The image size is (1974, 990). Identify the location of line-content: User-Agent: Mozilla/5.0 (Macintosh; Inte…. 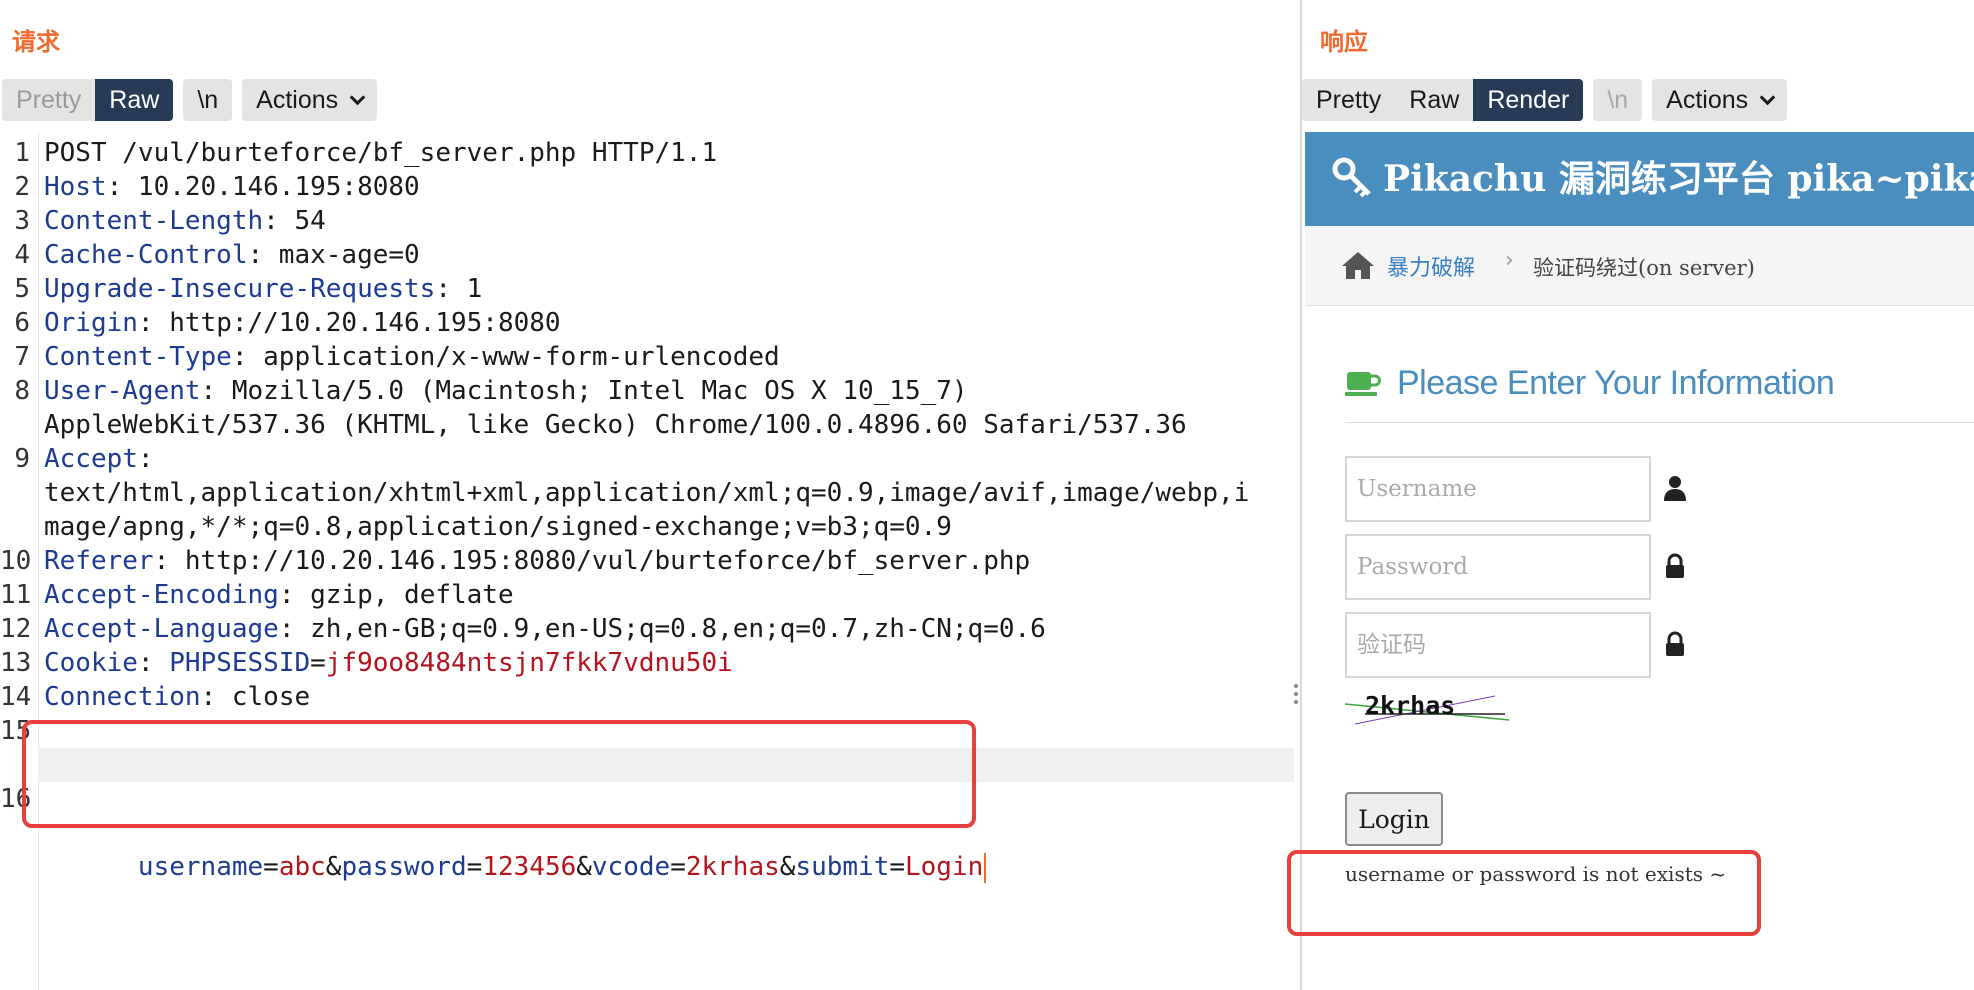
(506, 391).